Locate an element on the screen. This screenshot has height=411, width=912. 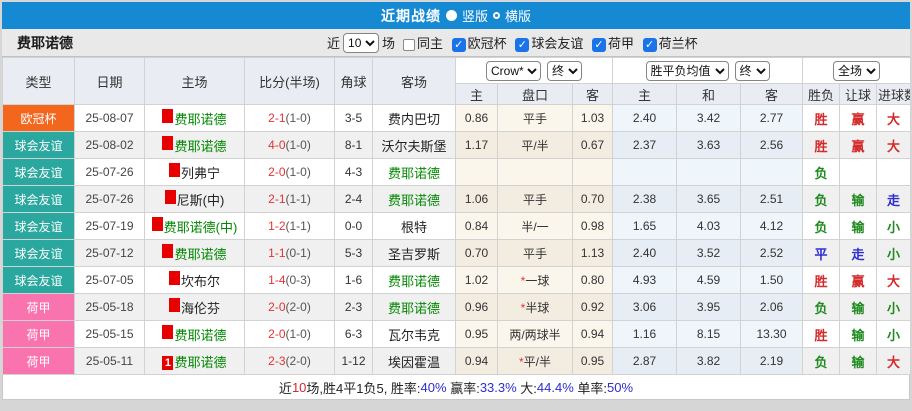
rank-badge: 1 is located at coordinates (168, 362).